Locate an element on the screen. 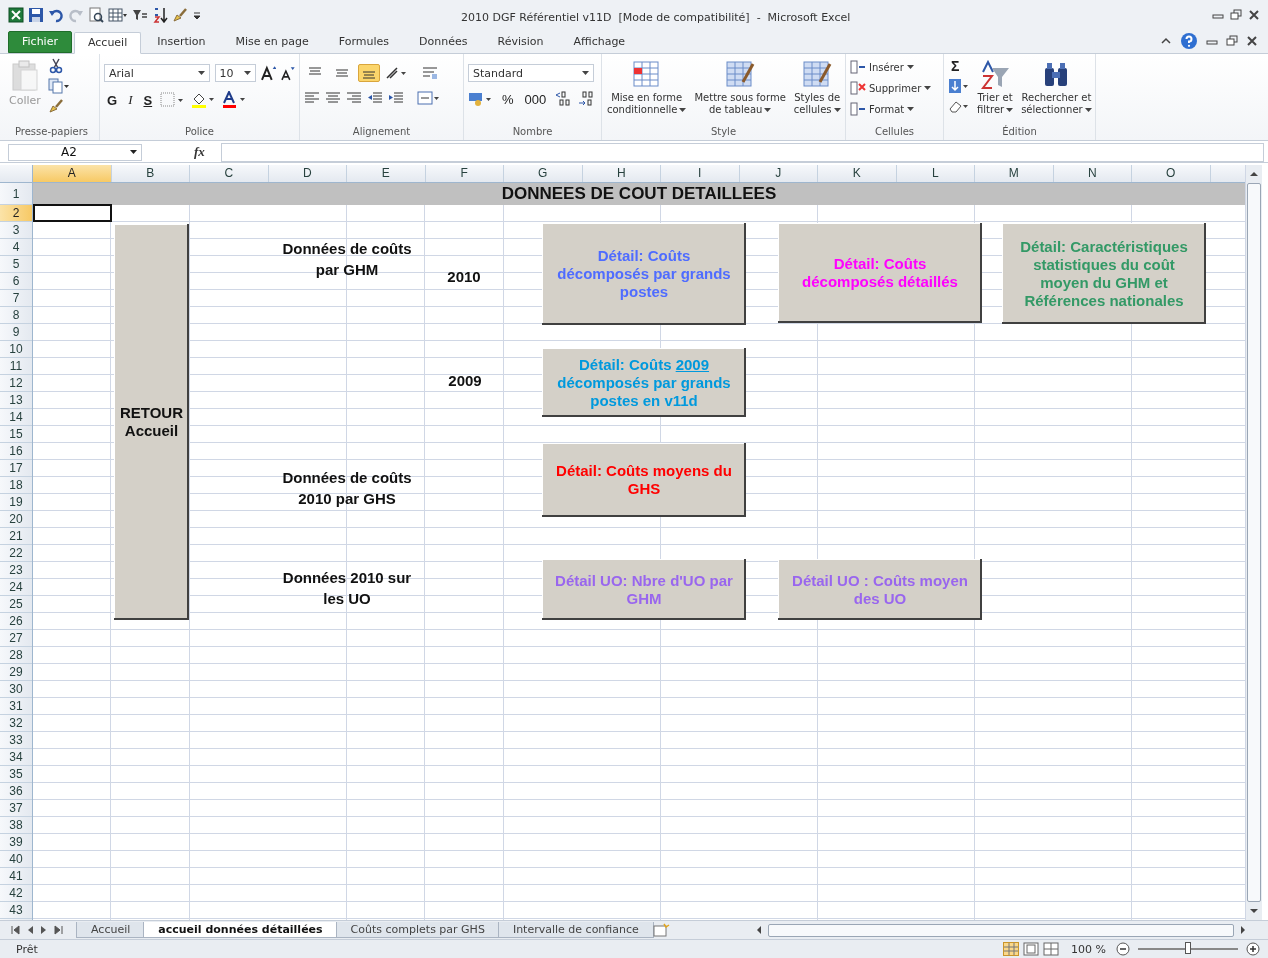  currency-icon is located at coordinates (481, 99).